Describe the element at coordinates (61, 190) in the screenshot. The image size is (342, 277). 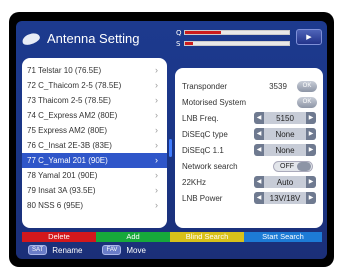
I see `satellite-name: 79 Insat 3A (93.5E)` at that location.